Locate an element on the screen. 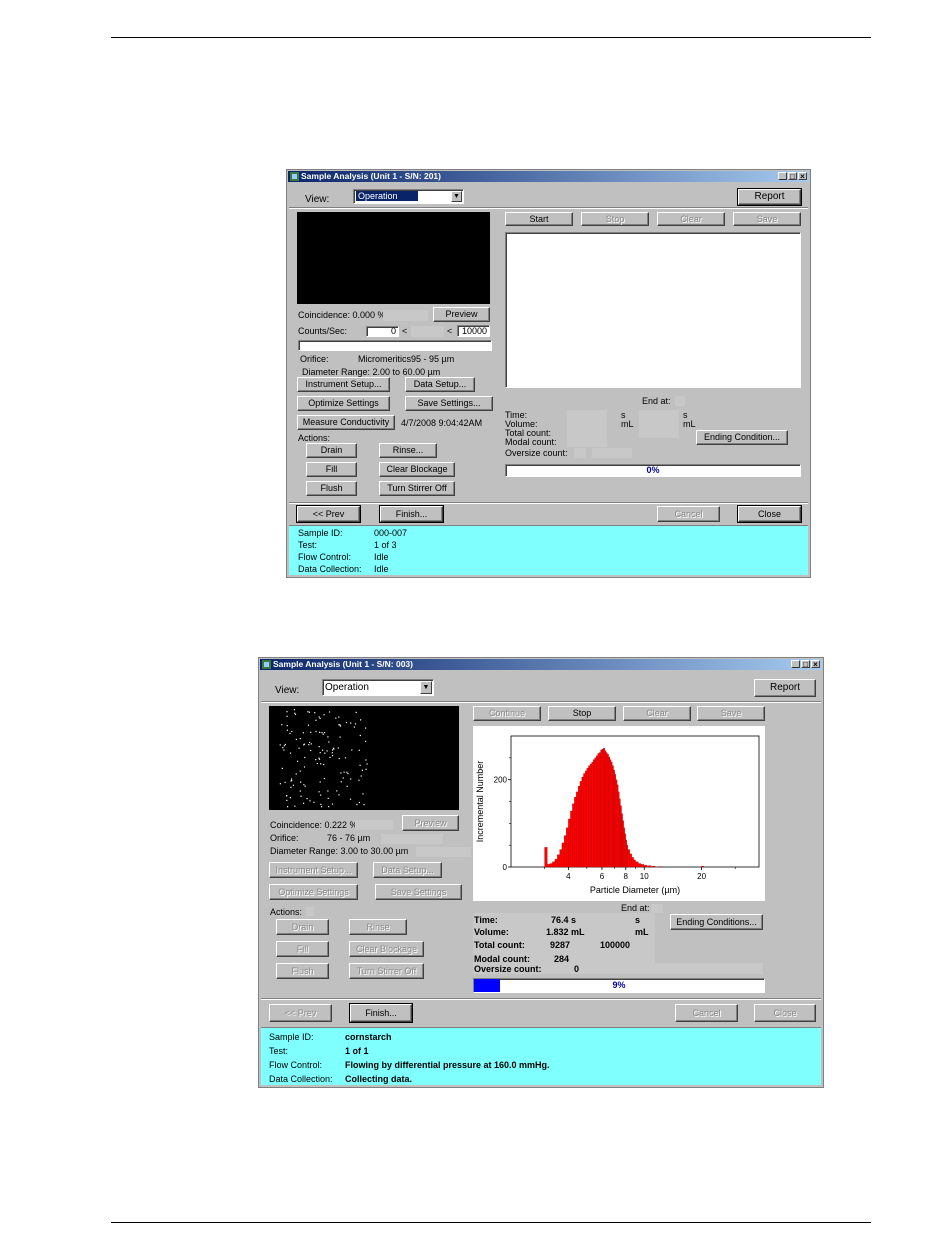 This screenshot has width=950, height=1254. status-test-value: 1 of 1 is located at coordinates (357, 1051).